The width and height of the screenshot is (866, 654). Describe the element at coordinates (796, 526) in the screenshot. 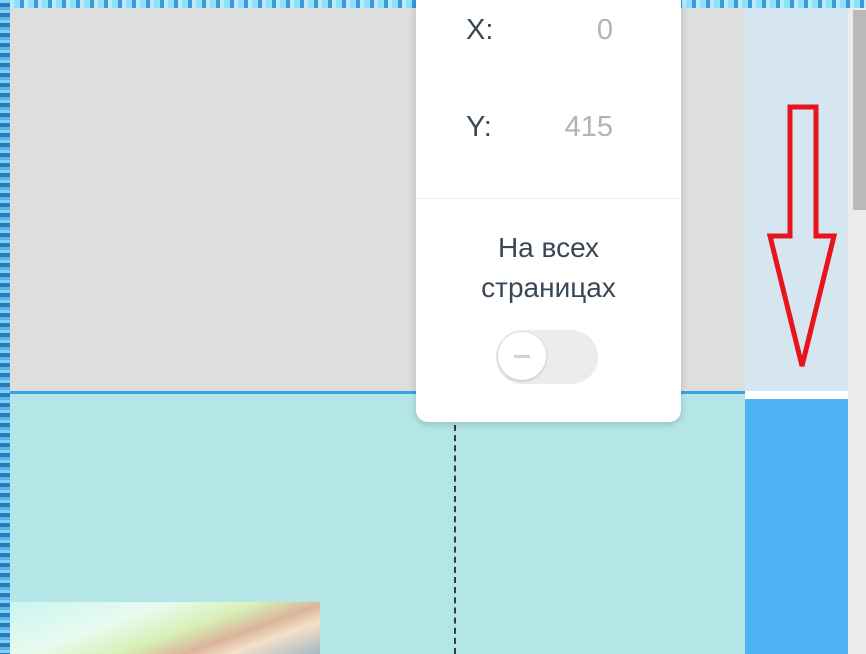

I see `side-panel-section` at that location.